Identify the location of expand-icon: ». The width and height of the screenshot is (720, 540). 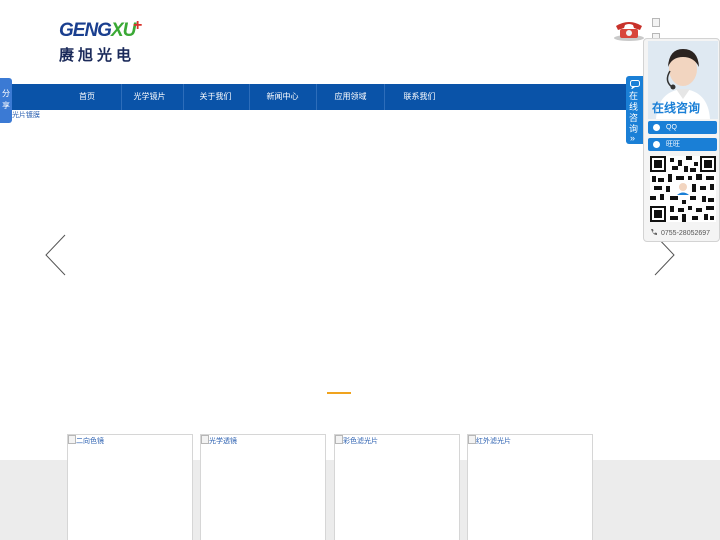
(633, 138).